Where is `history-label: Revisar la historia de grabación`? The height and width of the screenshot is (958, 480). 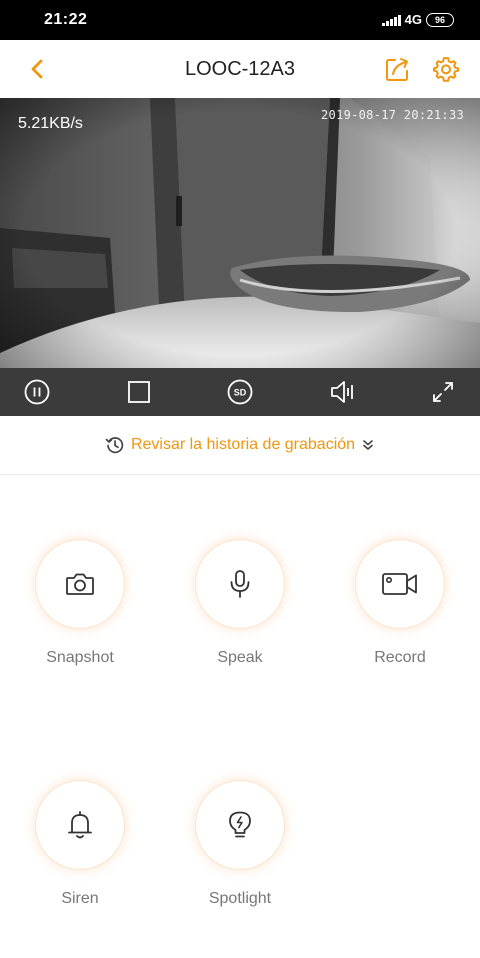 history-label: Revisar la historia de grabación is located at coordinates (243, 444).